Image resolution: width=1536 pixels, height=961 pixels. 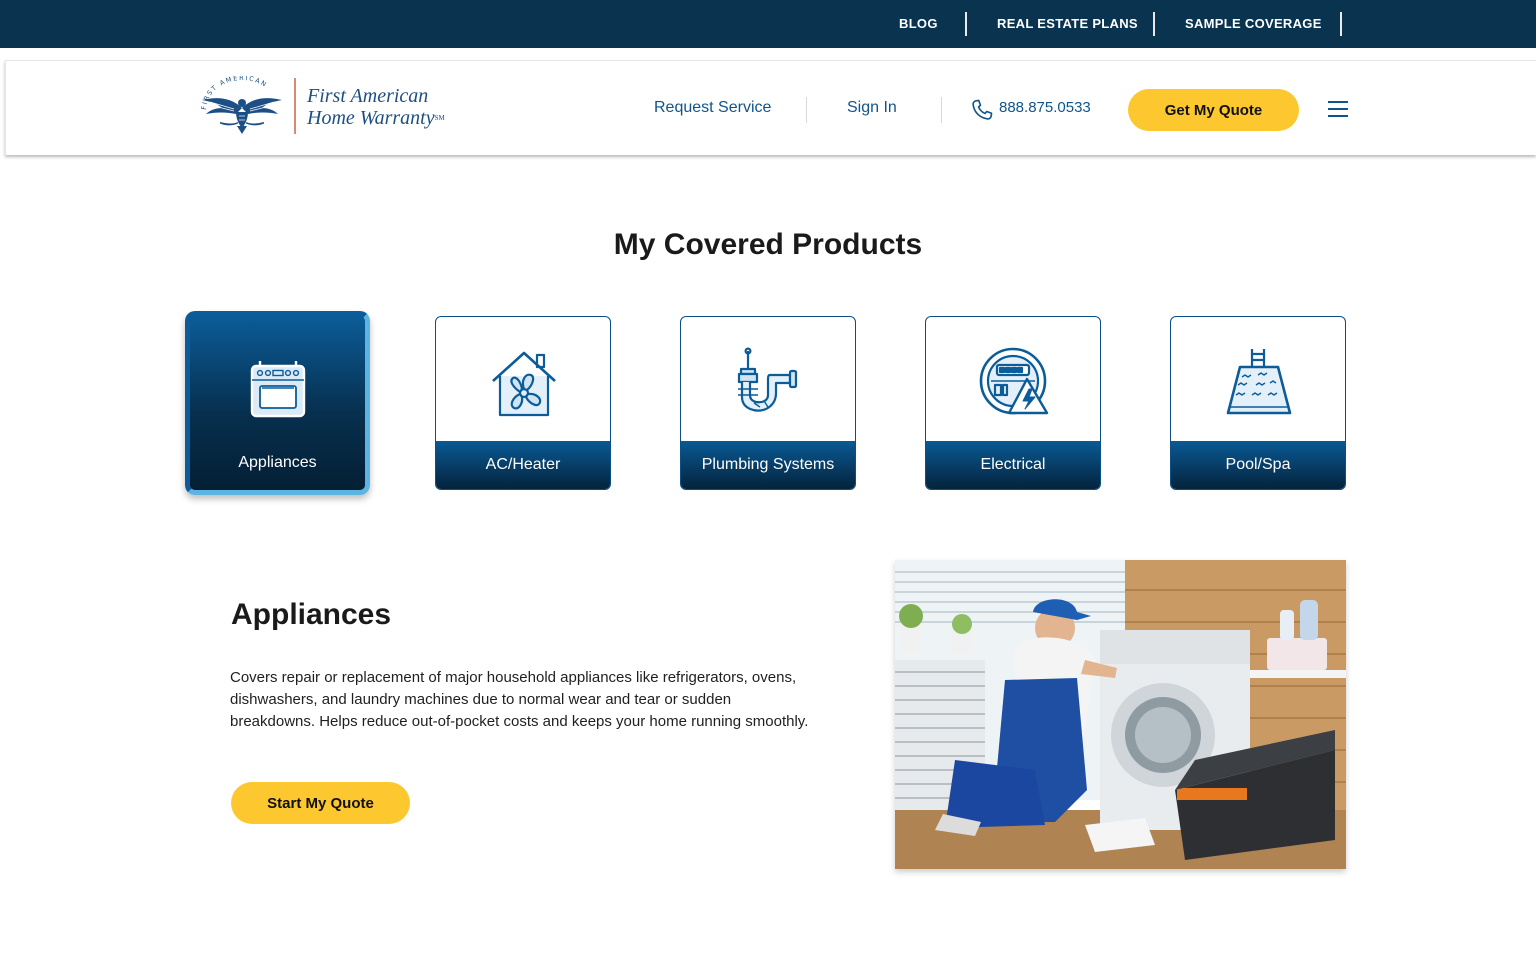 I want to click on nav-phone-number: 888.875.0533, so click(x=1045, y=107).